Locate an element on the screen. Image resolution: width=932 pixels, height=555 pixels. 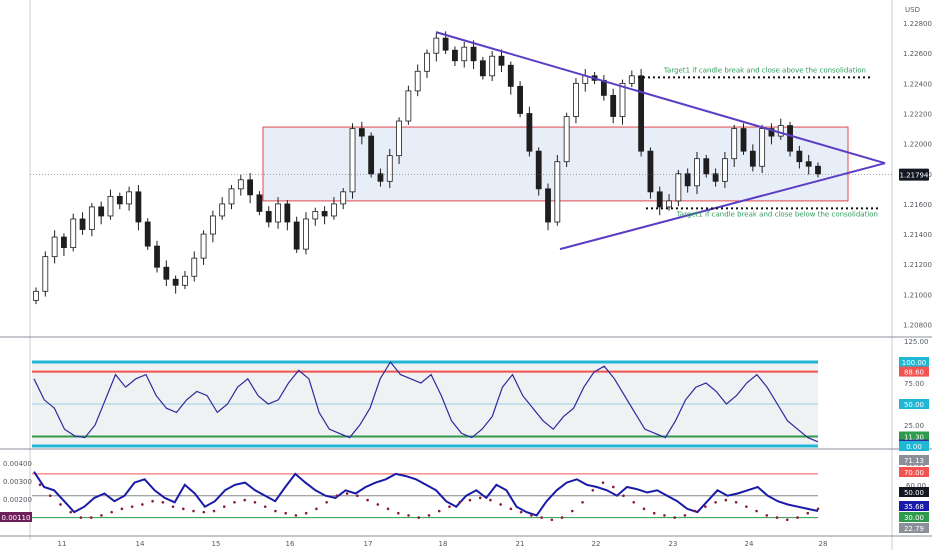
time-tick-label: 11 is located at coordinates (62, 544).